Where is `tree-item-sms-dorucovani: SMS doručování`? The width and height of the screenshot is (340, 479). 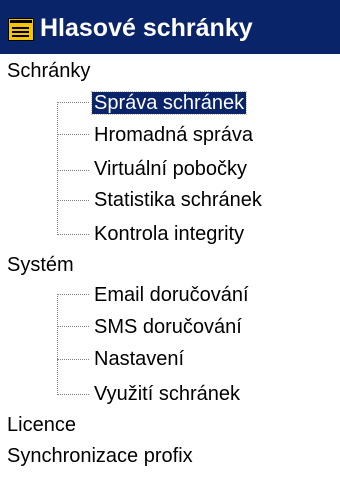 tree-item-sms-dorucovani: SMS doručování is located at coordinates (168, 327).